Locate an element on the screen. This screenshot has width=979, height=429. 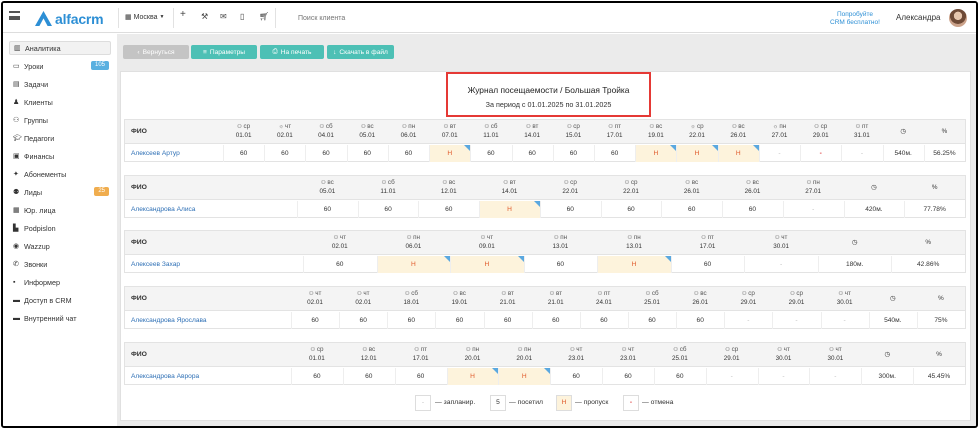
mail-icon: ✉ is located at coordinates (223, 17).